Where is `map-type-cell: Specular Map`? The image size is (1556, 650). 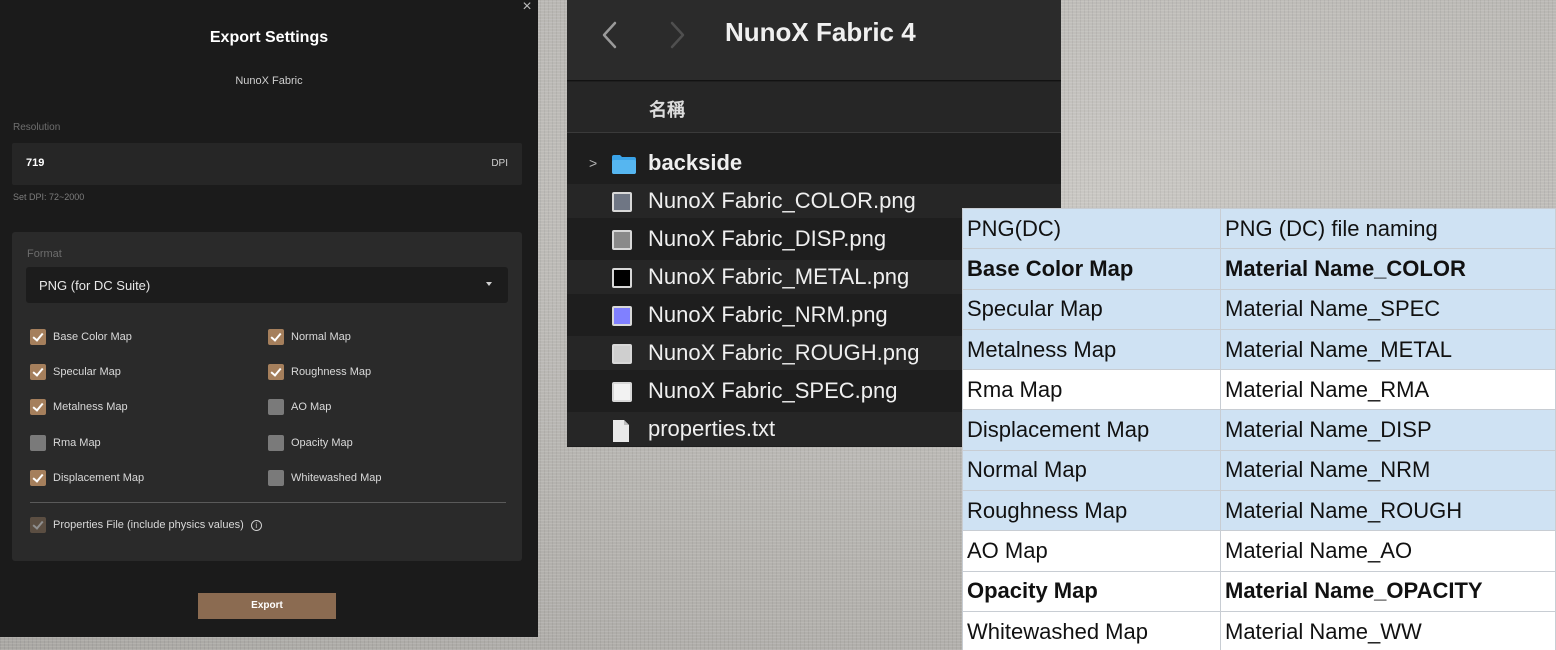
map-type-cell: Specular Map is located at coordinates (1091, 309).